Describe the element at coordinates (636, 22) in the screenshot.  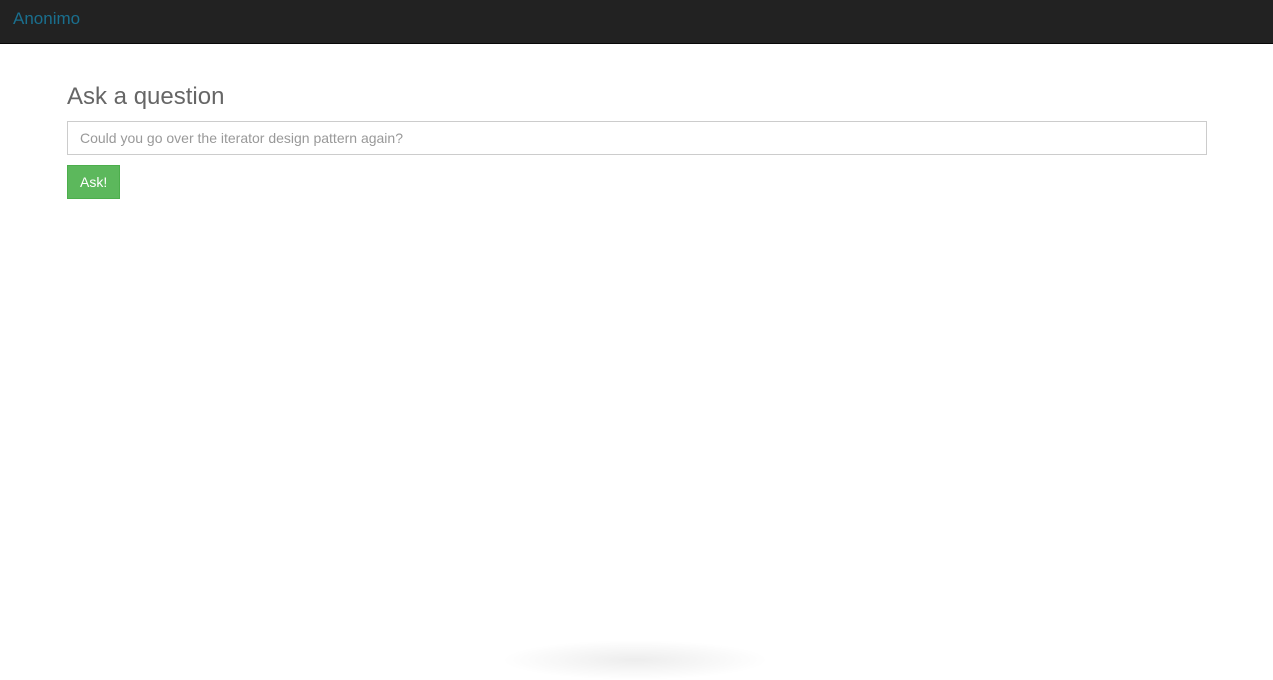
I see `top-navbar: Anonimo` at that location.